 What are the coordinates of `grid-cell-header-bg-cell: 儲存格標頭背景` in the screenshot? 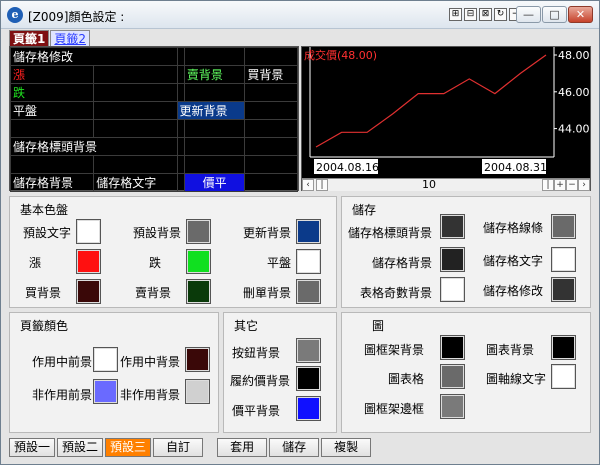 It's located at (94, 146).